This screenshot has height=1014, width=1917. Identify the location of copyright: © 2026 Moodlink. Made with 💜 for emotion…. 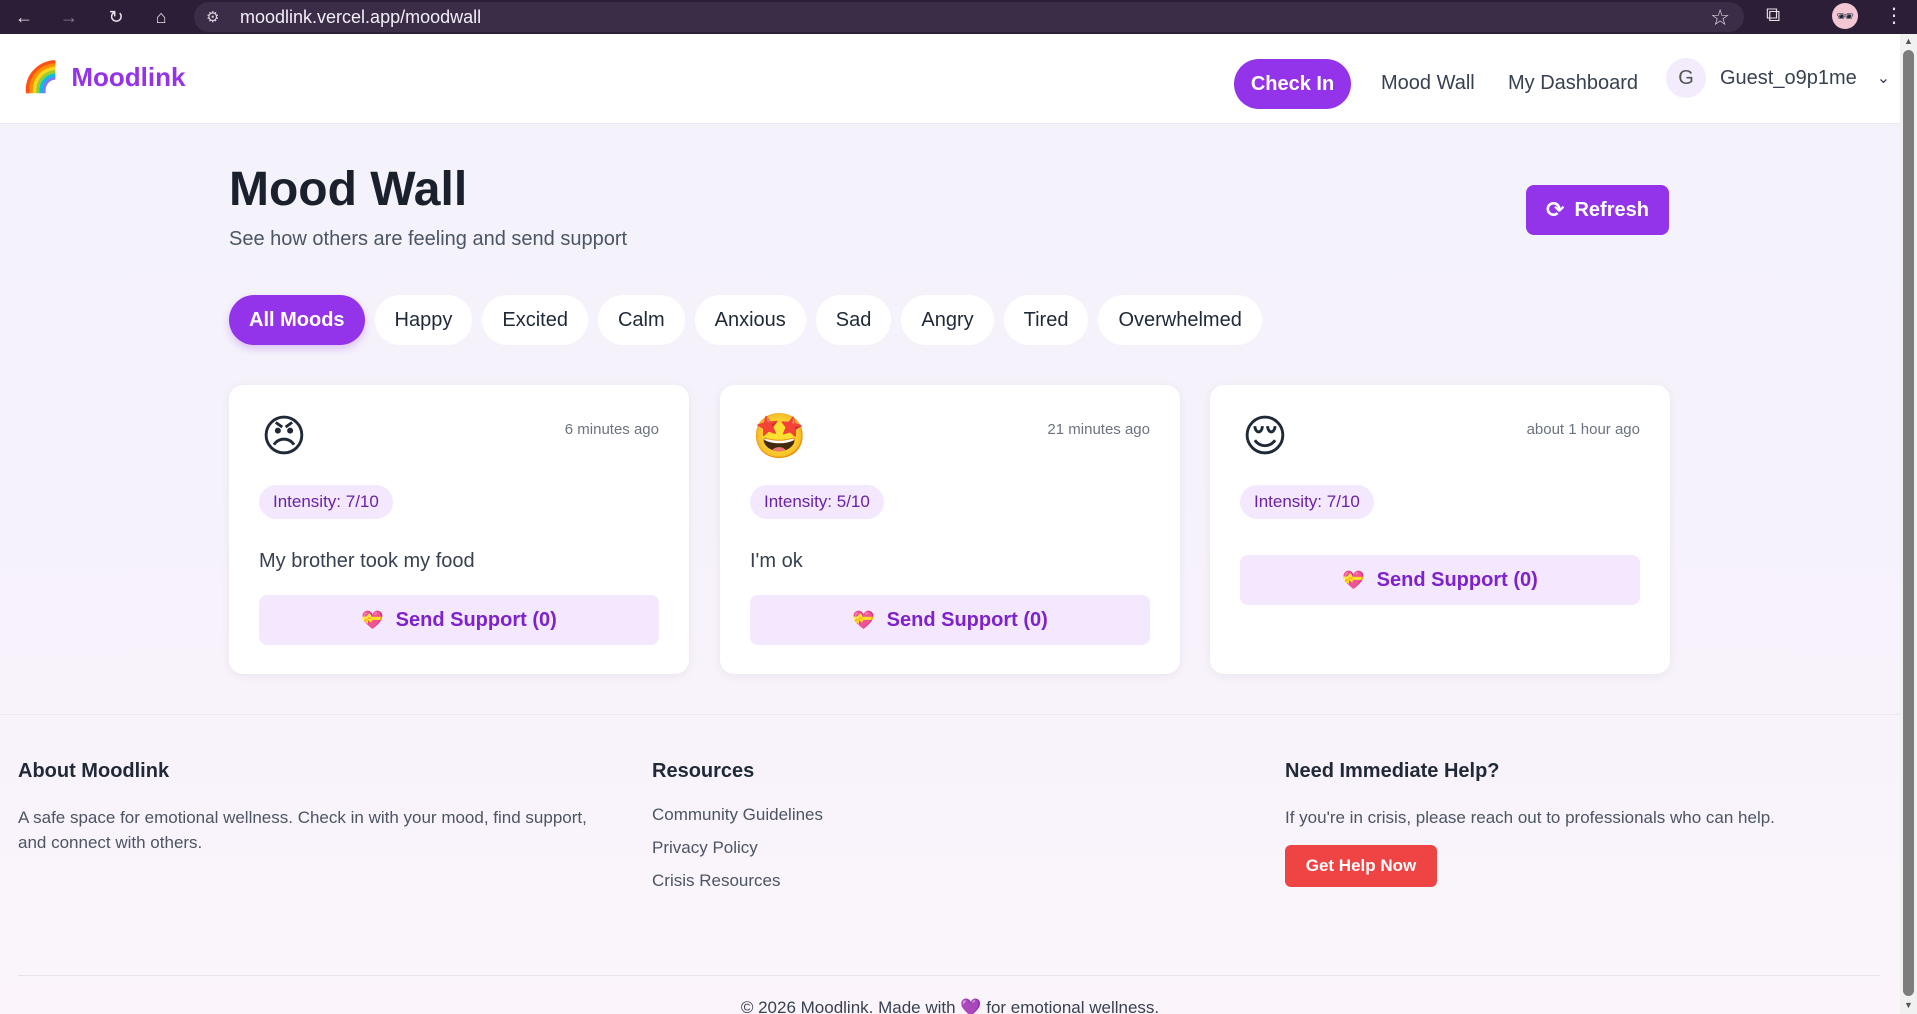
(950, 1006).